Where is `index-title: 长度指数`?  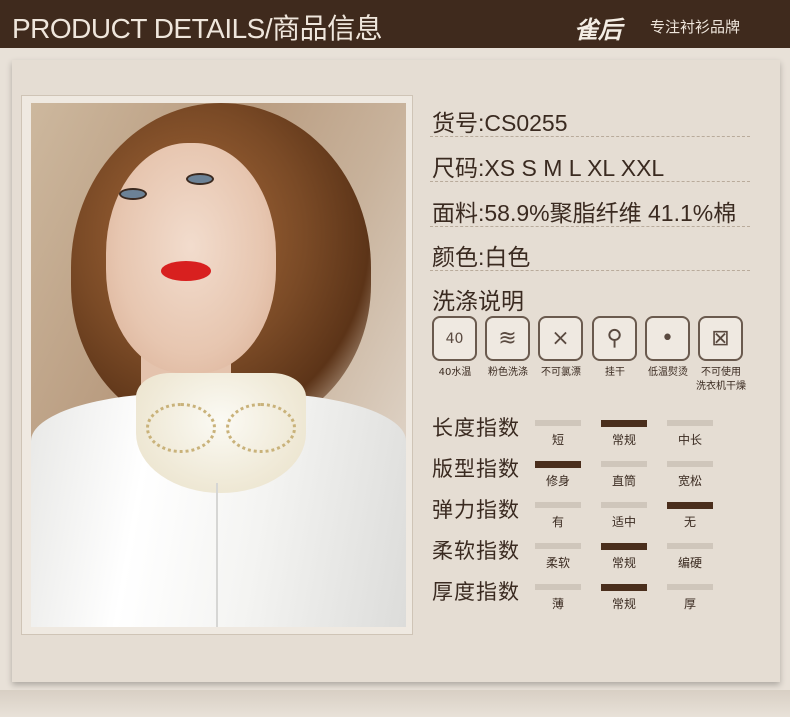 index-title: 长度指数 is located at coordinates (476, 428).